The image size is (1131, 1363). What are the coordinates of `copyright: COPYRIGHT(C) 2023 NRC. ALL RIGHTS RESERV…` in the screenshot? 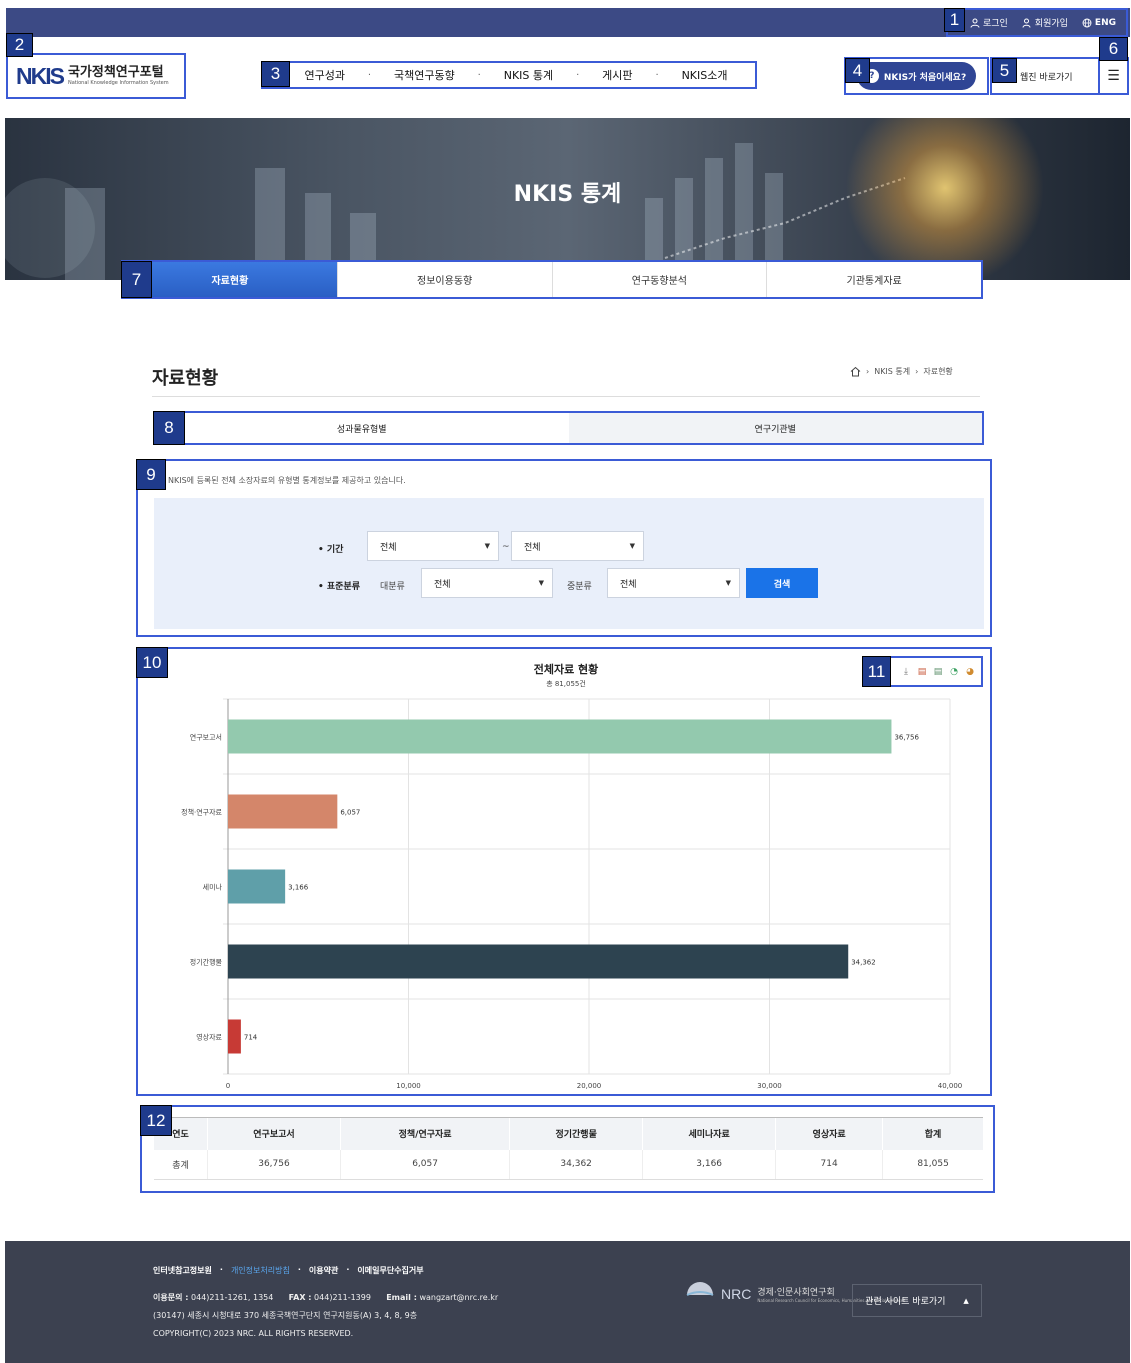 It's located at (253, 1333).